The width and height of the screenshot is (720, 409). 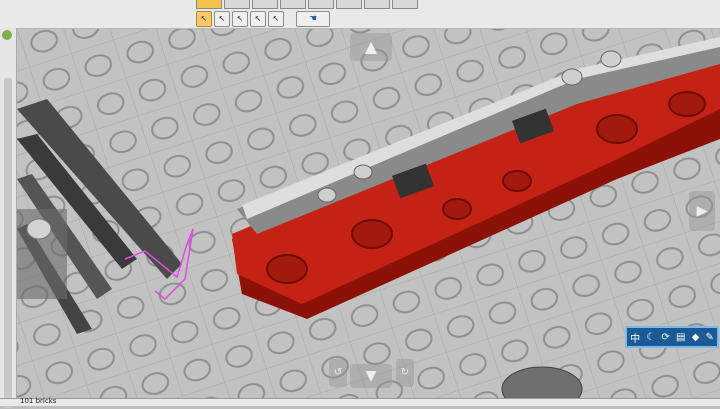 I want to click on left-panel, so click(x=8, y=218).